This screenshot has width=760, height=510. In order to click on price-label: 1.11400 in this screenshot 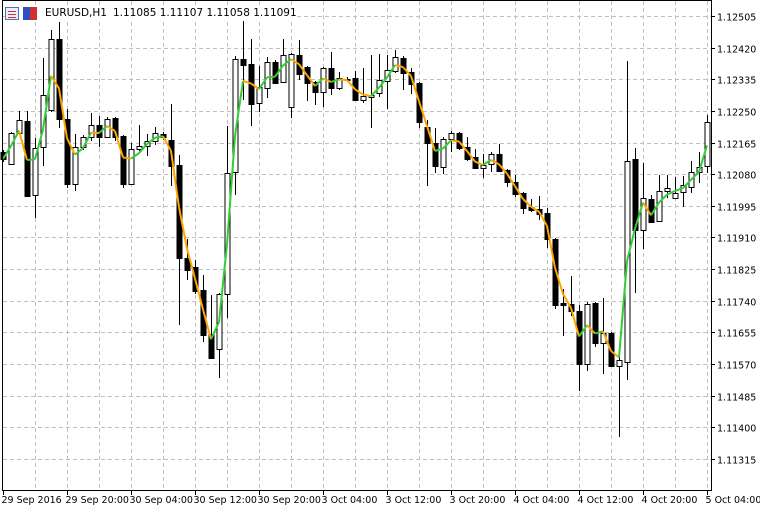, I will do `click(736, 429)`.